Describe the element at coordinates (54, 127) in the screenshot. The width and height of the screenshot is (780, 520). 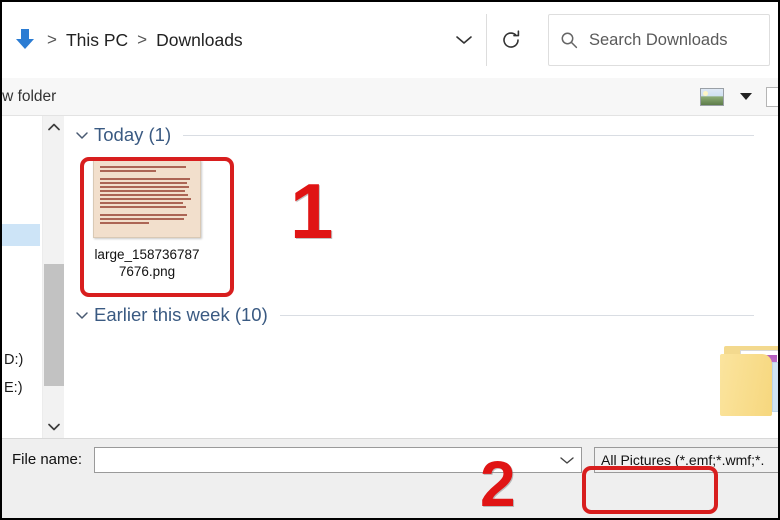
I see `scroll-up-icon` at that location.